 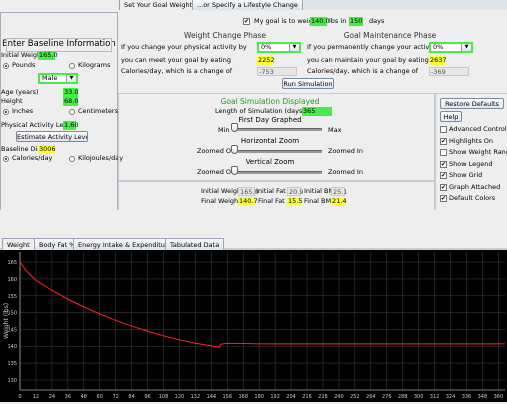 What do you see at coordinates (58, 78) in the screenshot?
I see `sex-select: Male ▼` at bounding box center [58, 78].